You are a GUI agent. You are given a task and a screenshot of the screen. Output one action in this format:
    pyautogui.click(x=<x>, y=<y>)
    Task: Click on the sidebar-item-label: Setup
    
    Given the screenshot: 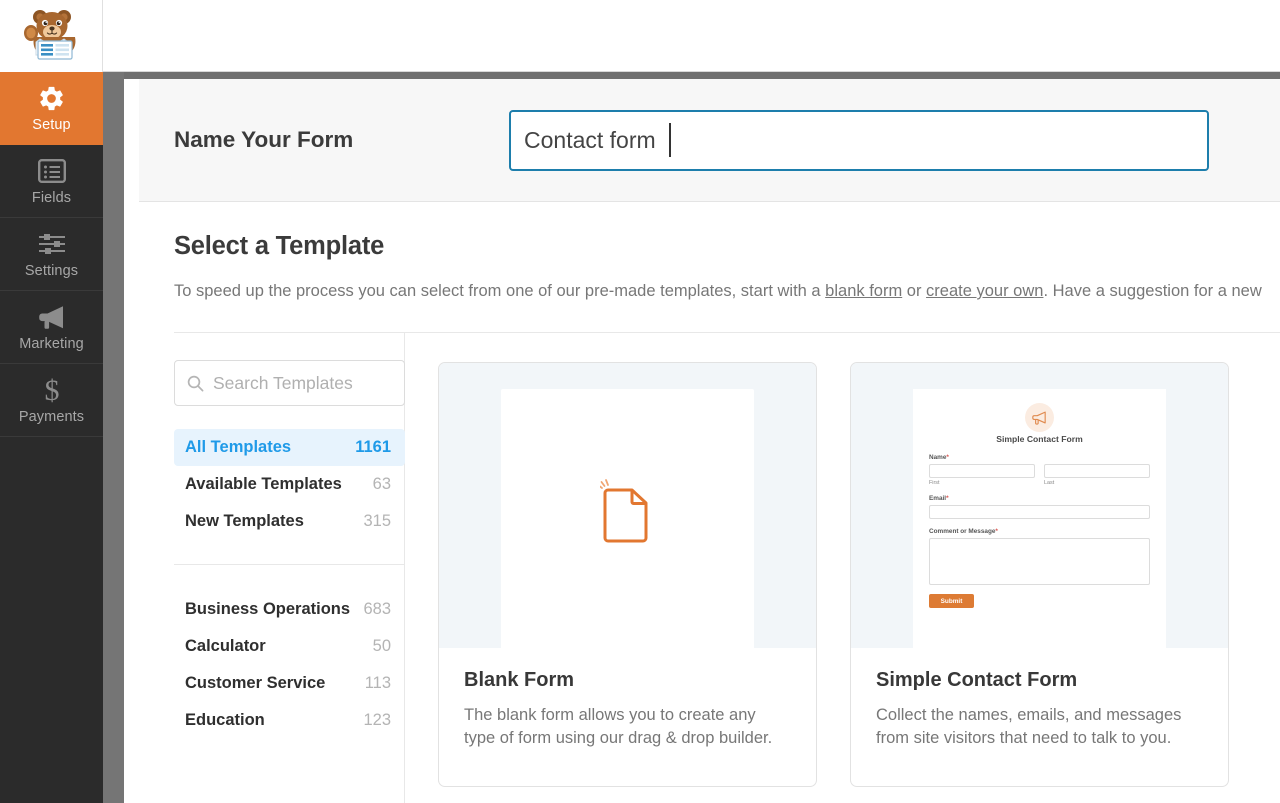 What is the action you would take?
    pyautogui.click(x=51, y=125)
    